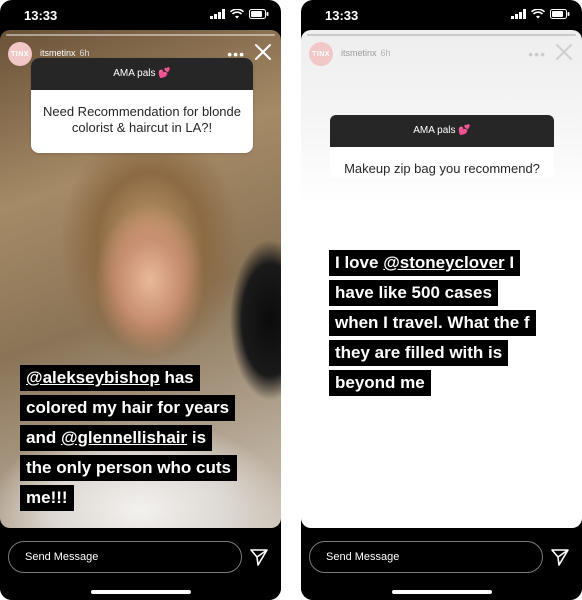  Describe the element at coordinates (432, 323) in the screenshot. I see `answer-line: when I travel. What the f` at that location.